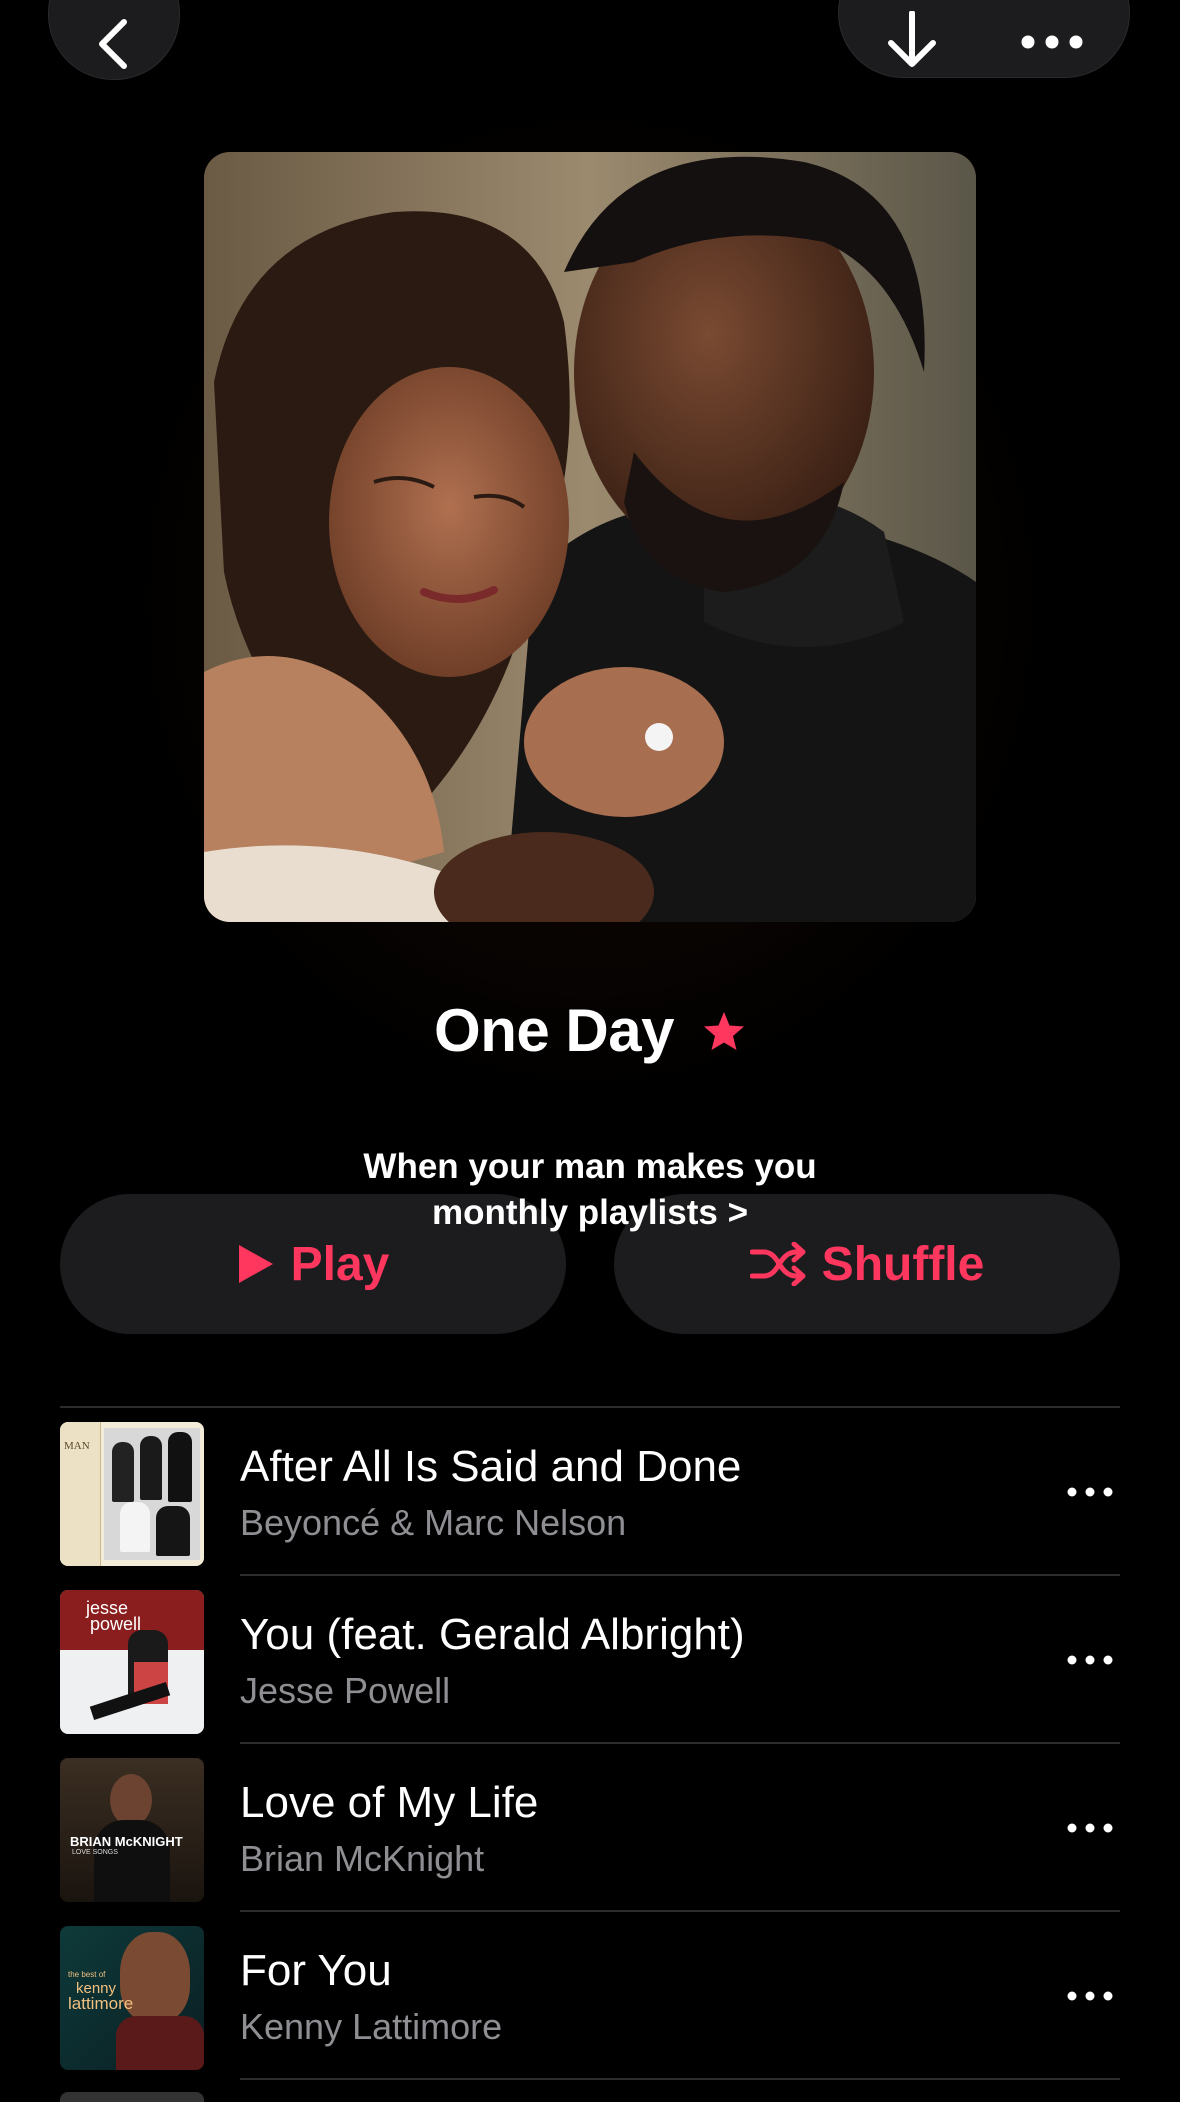 Image resolution: width=1180 pixels, height=2102 pixels. Describe the element at coordinates (590, 1212) in the screenshot. I see `description-line-2: monthly playlists >` at that location.